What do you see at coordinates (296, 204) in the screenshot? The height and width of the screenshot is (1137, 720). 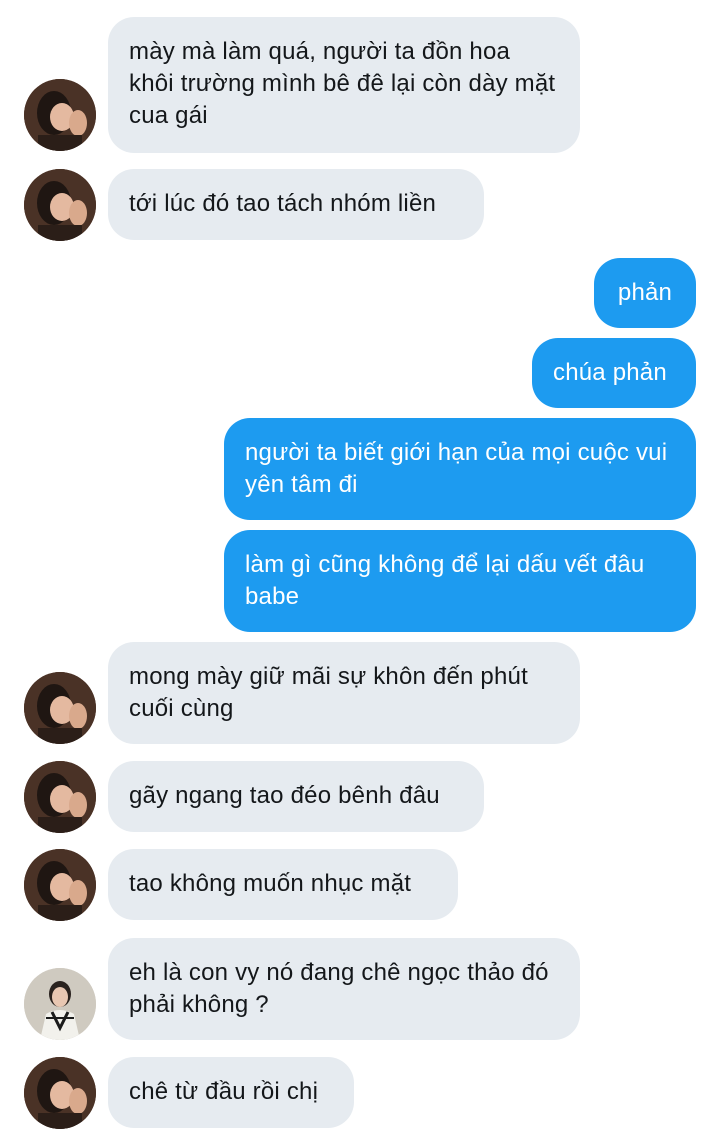 I see `incoming-message: tới lúc đó tao tách nhóm liền` at bounding box center [296, 204].